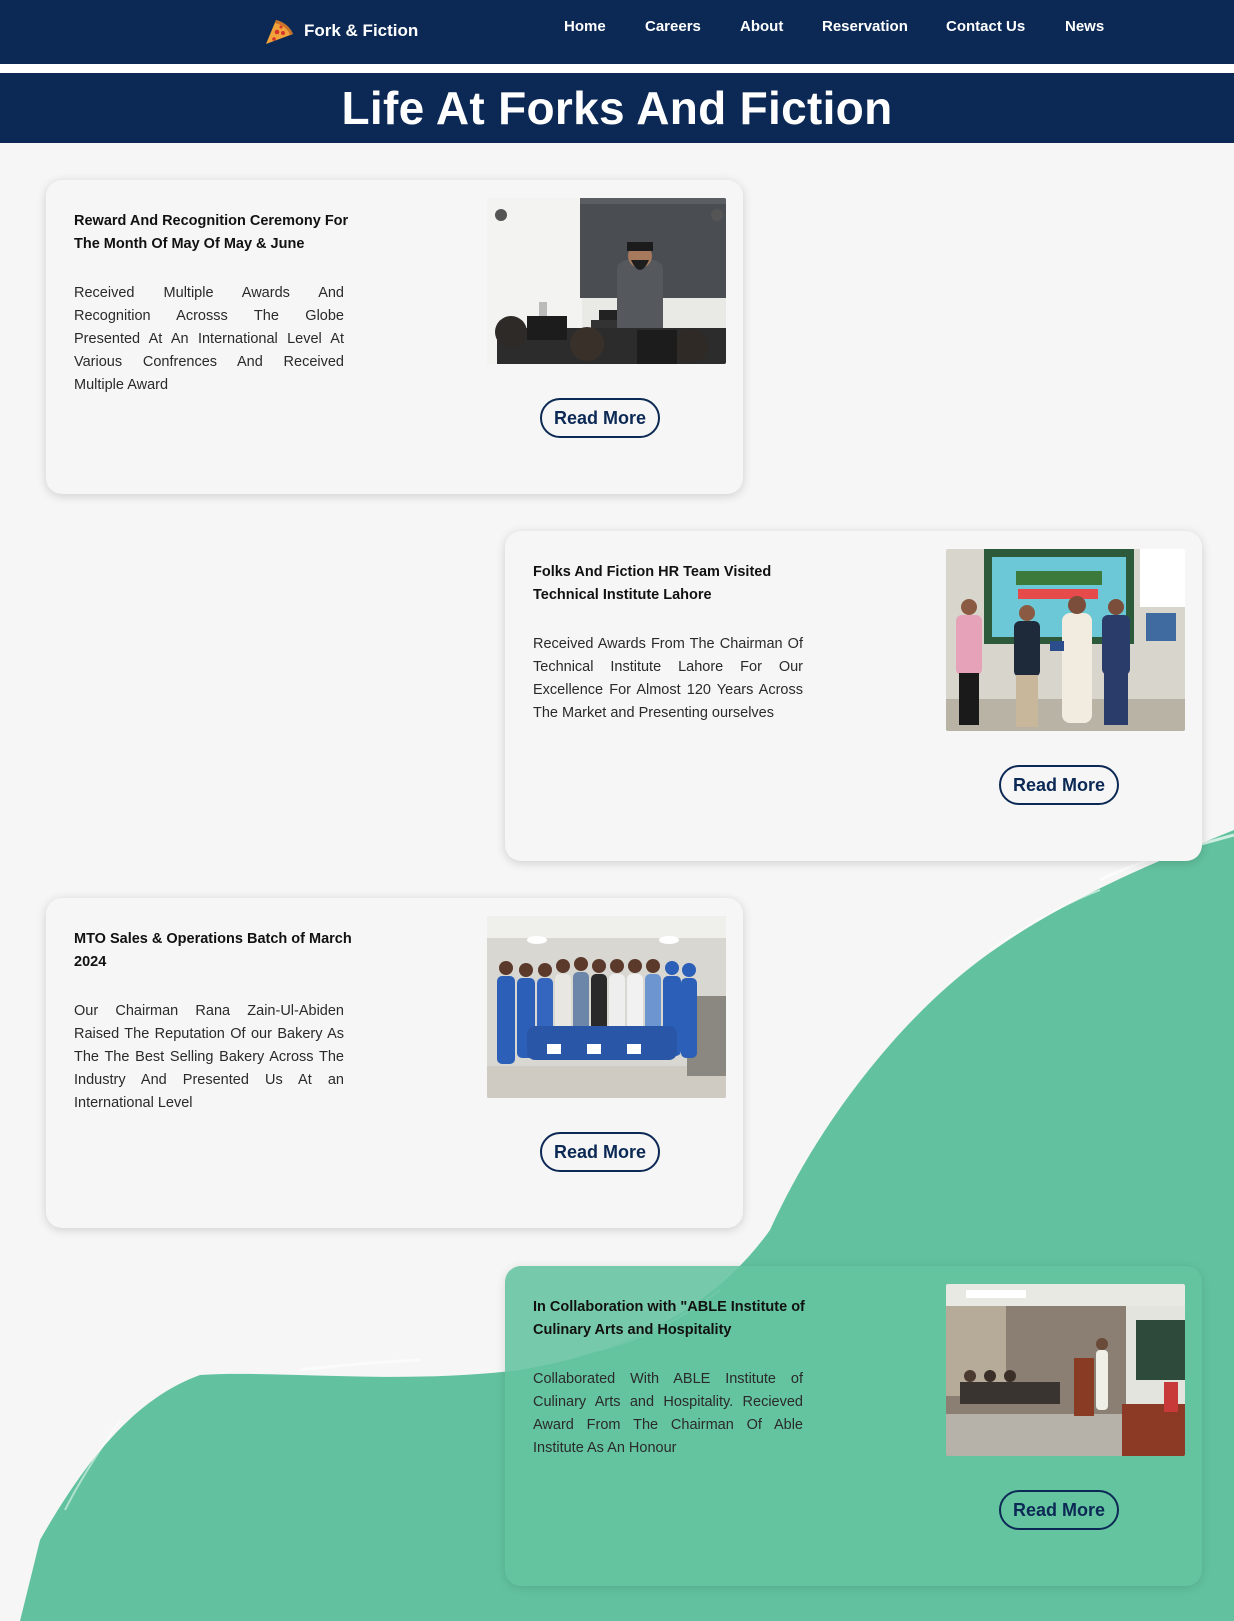 The height and width of the screenshot is (1621, 1234). I want to click on nav-news: News, so click(1084, 26).